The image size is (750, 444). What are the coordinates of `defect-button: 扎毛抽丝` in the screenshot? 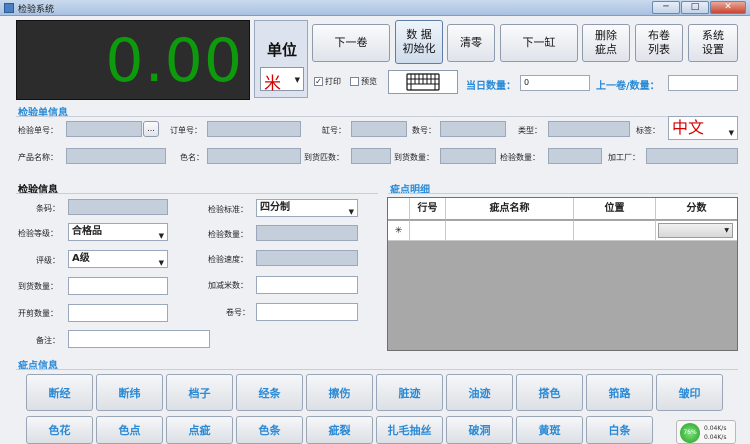 It's located at (409, 430).